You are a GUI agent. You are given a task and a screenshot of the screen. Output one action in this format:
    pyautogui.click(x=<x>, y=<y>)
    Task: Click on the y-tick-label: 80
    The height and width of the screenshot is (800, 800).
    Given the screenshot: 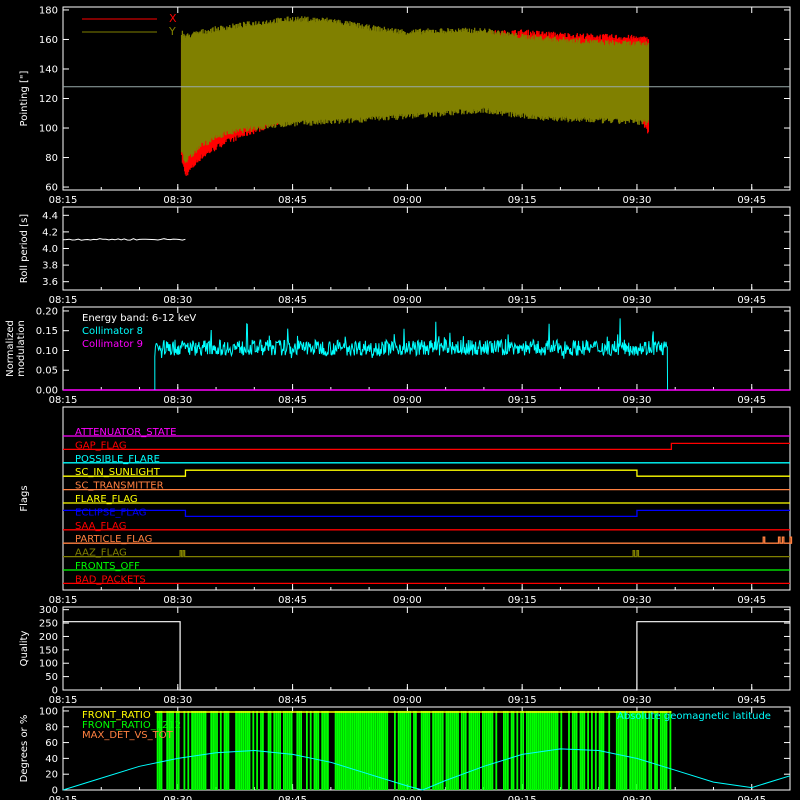 What is the action you would take?
    pyautogui.click(x=51, y=158)
    